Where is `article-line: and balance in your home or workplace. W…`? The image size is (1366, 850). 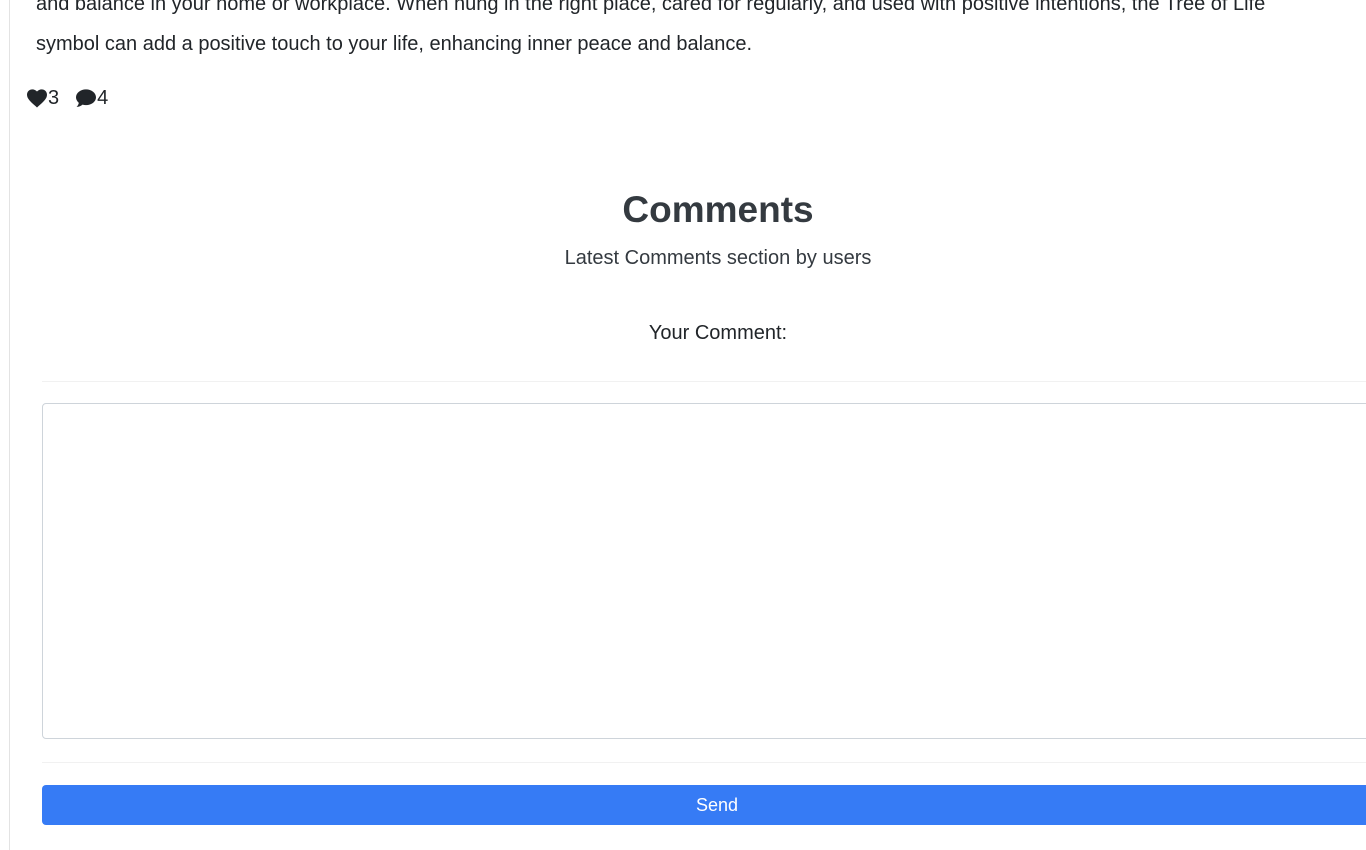
article-line: and balance in your home or workplace. W… is located at coordinates (651, 7).